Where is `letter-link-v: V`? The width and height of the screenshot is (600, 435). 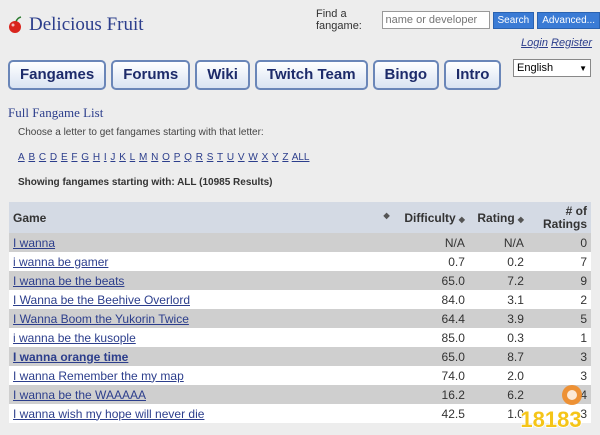
letter-link-v: V is located at coordinates (241, 157).